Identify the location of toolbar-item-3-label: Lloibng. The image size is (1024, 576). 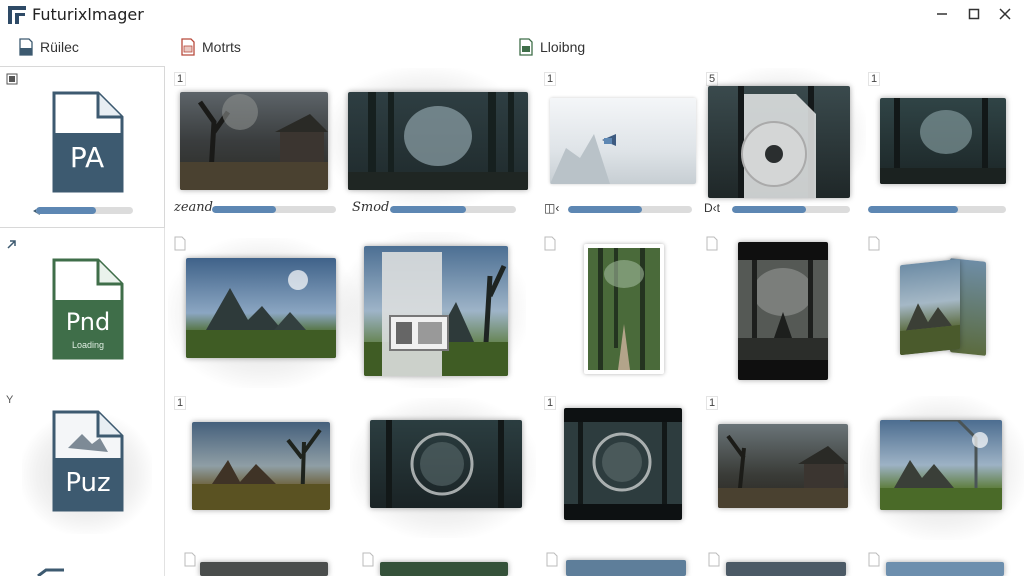
(563, 47).